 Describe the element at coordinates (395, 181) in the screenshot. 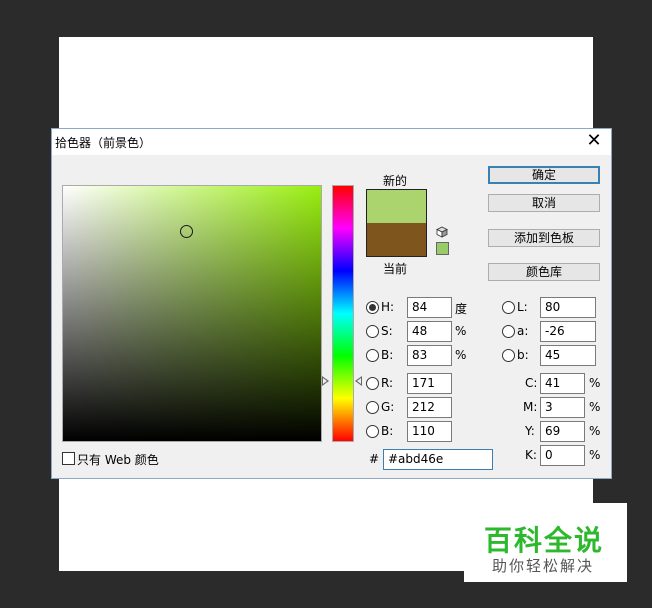

I see `new-color-label: 新的` at that location.